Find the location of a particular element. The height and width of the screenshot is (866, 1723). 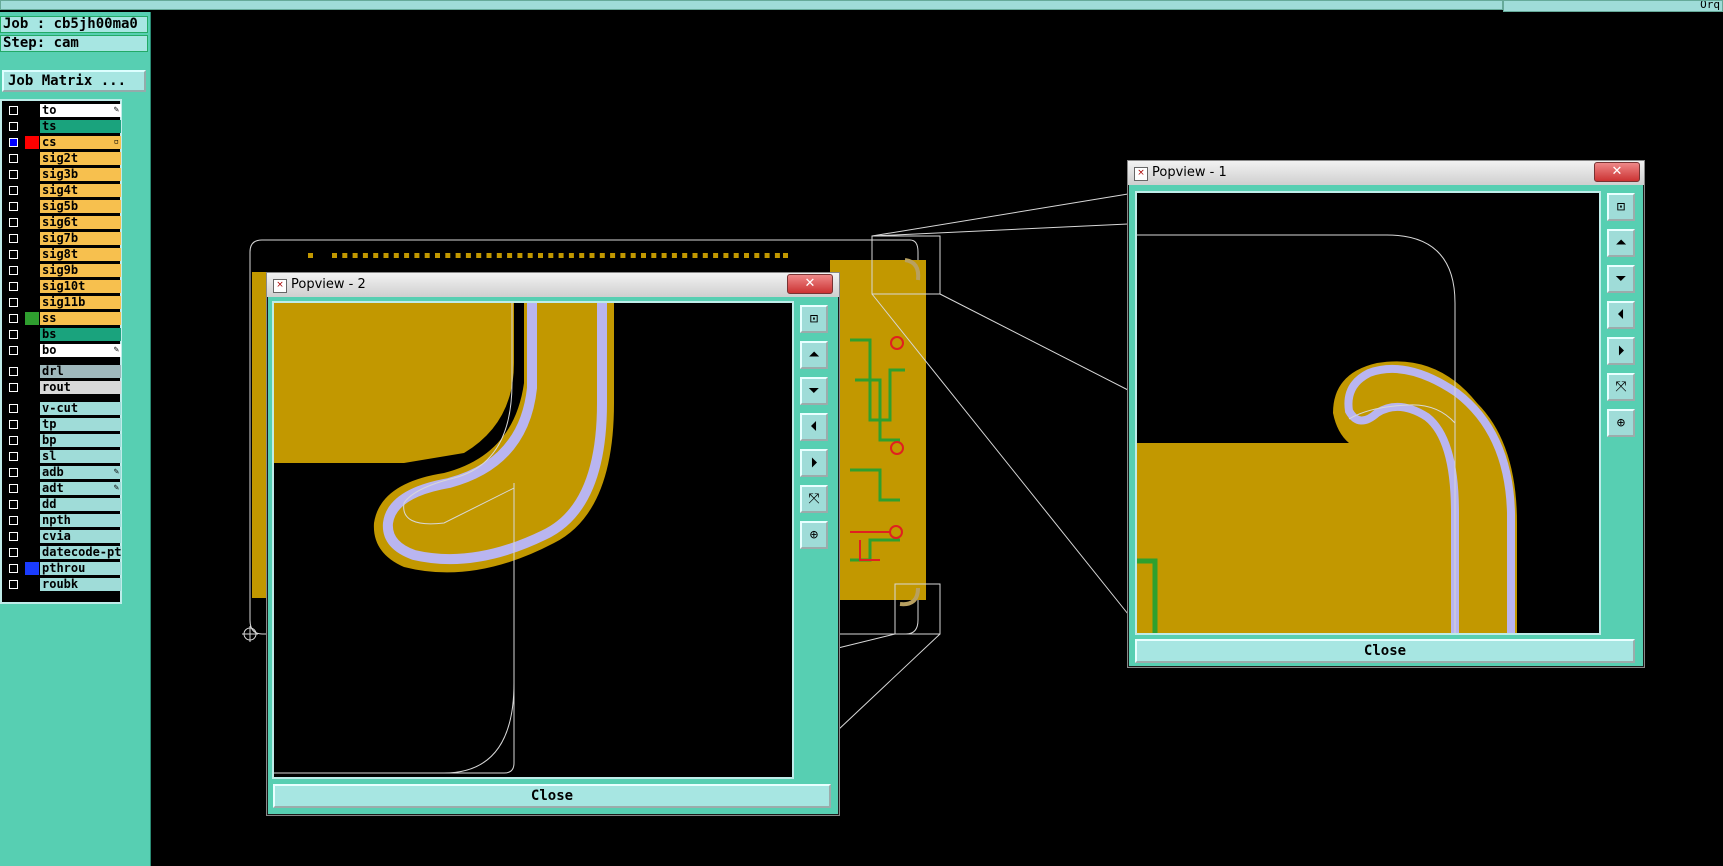

layer-name: sig6t is located at coordinates (80, 222).